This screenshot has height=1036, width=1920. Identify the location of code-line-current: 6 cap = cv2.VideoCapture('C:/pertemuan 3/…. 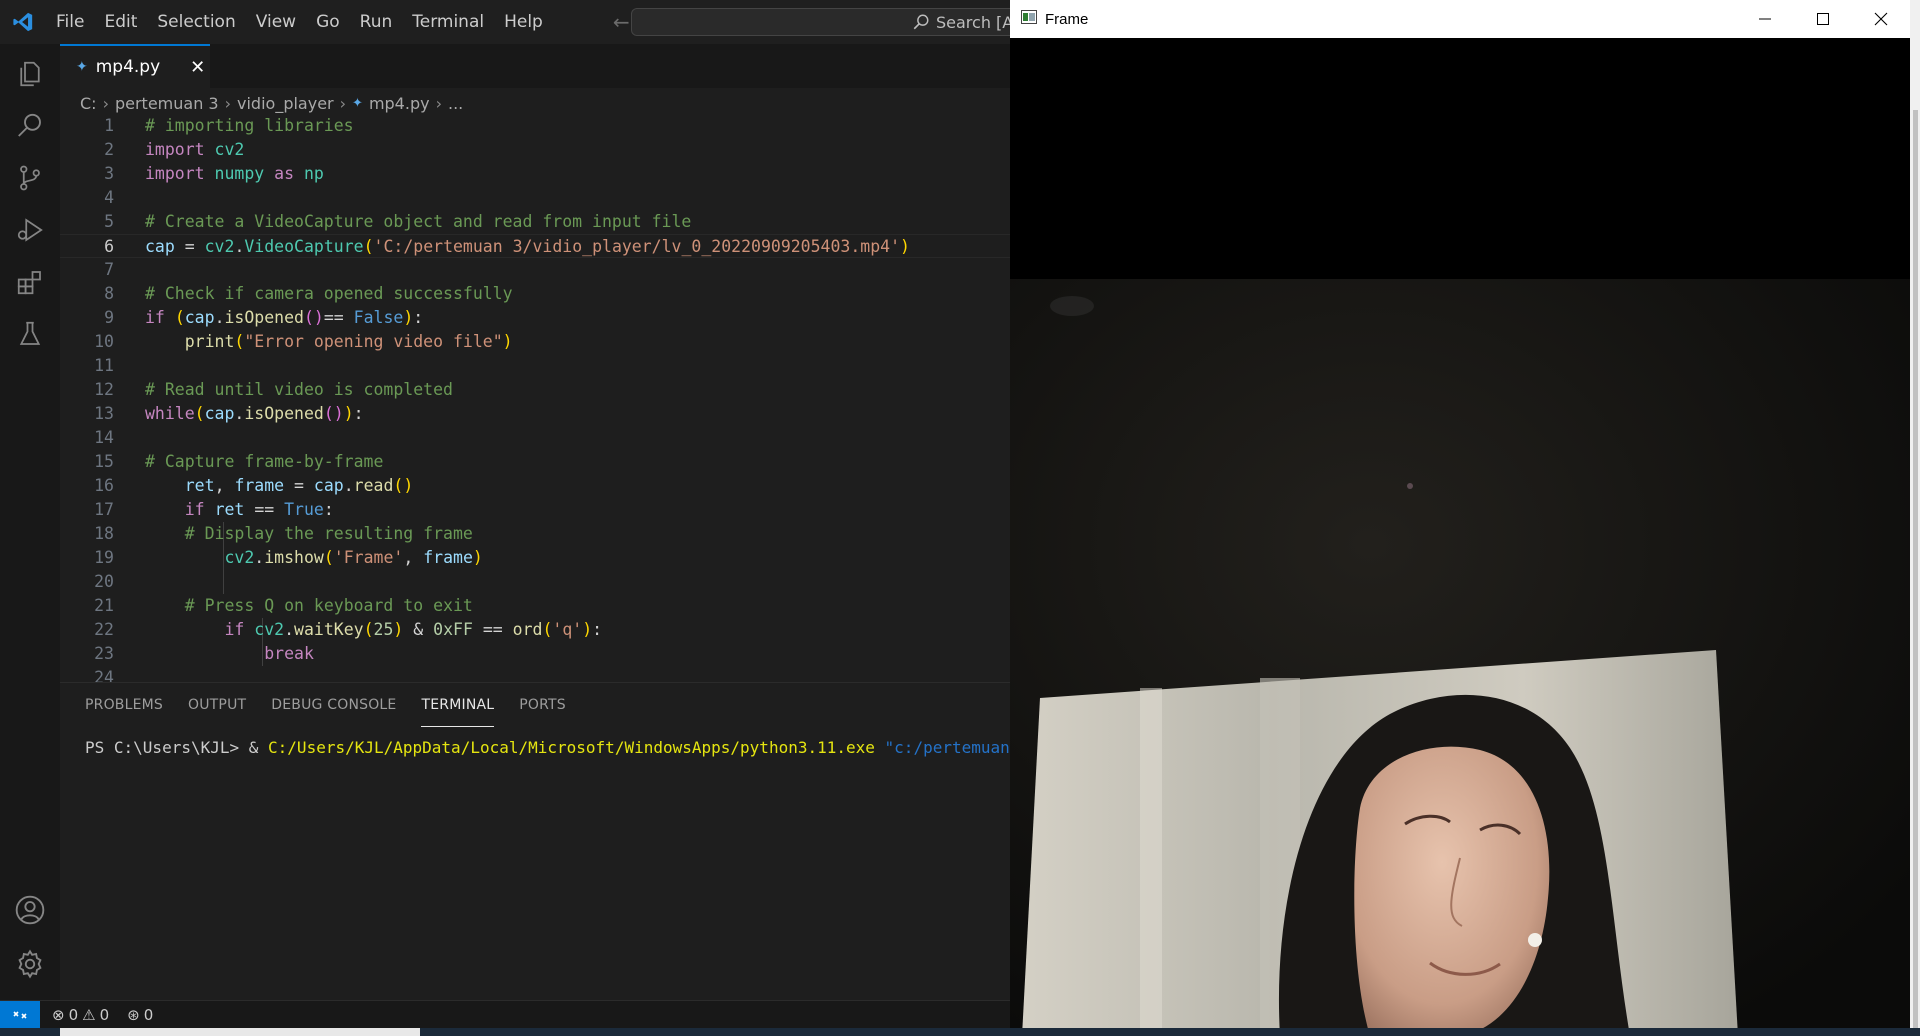
(535, 246).